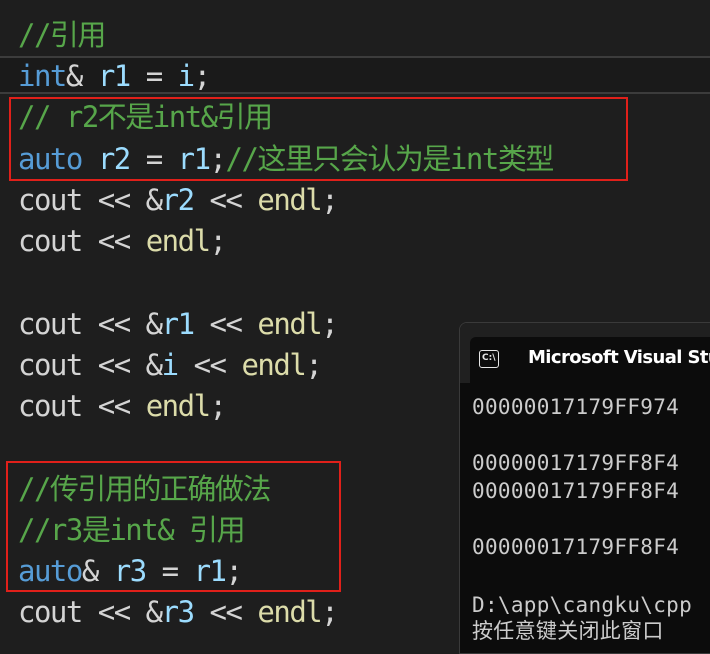 The width and height of the screenshot is (710, 654). I want to click on console-line: 按任意键关闭此窗口, so click(568, 631).